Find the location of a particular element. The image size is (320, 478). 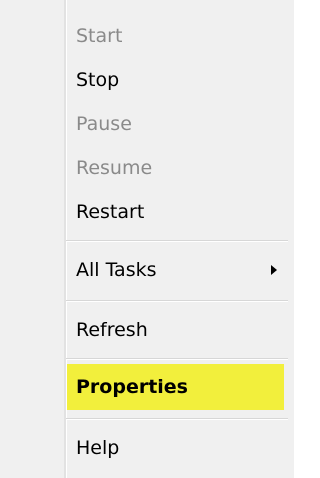

menu-item-resume: Resume is located at coordinates (147, 168).